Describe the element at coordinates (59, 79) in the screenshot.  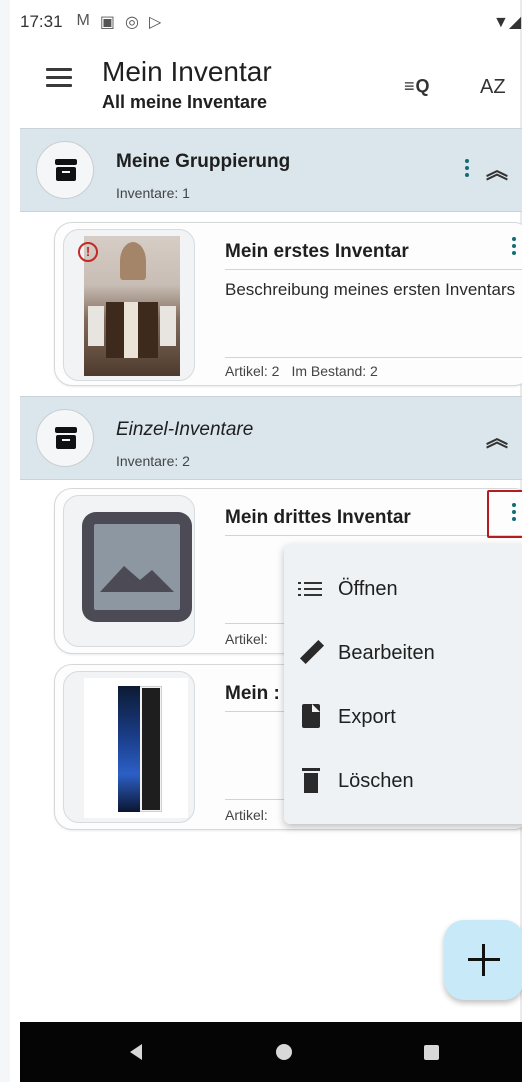
I see `hamburger-icon` at that location.